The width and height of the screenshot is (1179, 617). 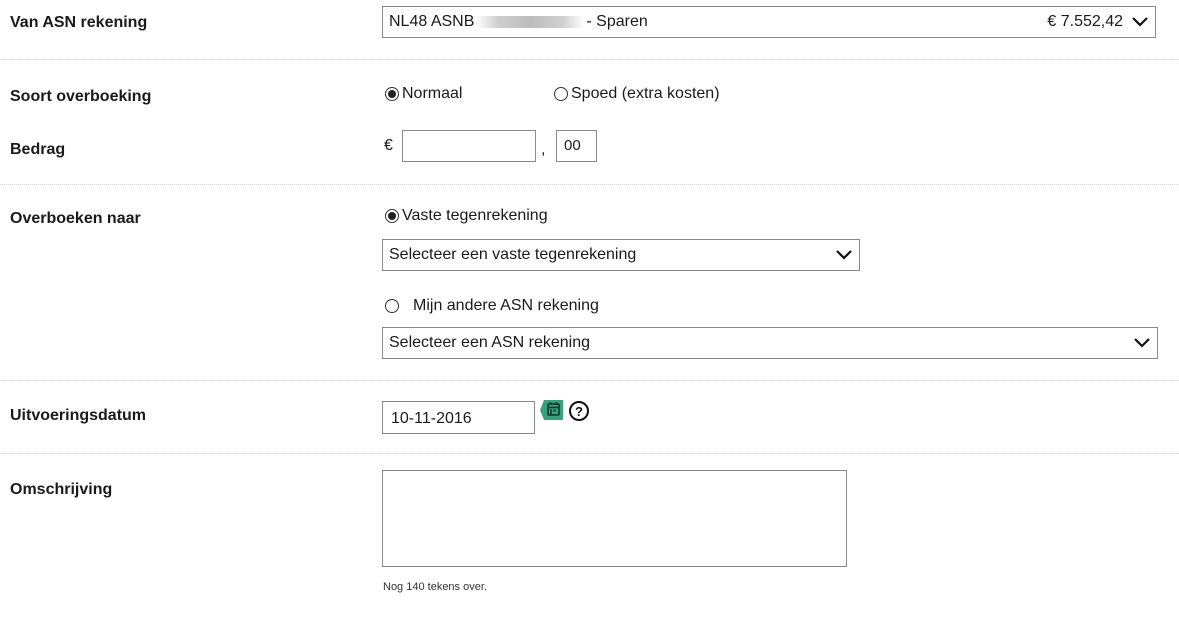 What do you see at coordinates (435, 587) in the screenshot?
I see `remaining-characters: Nog 140 tekens over.` at bounding box center [435, 587].